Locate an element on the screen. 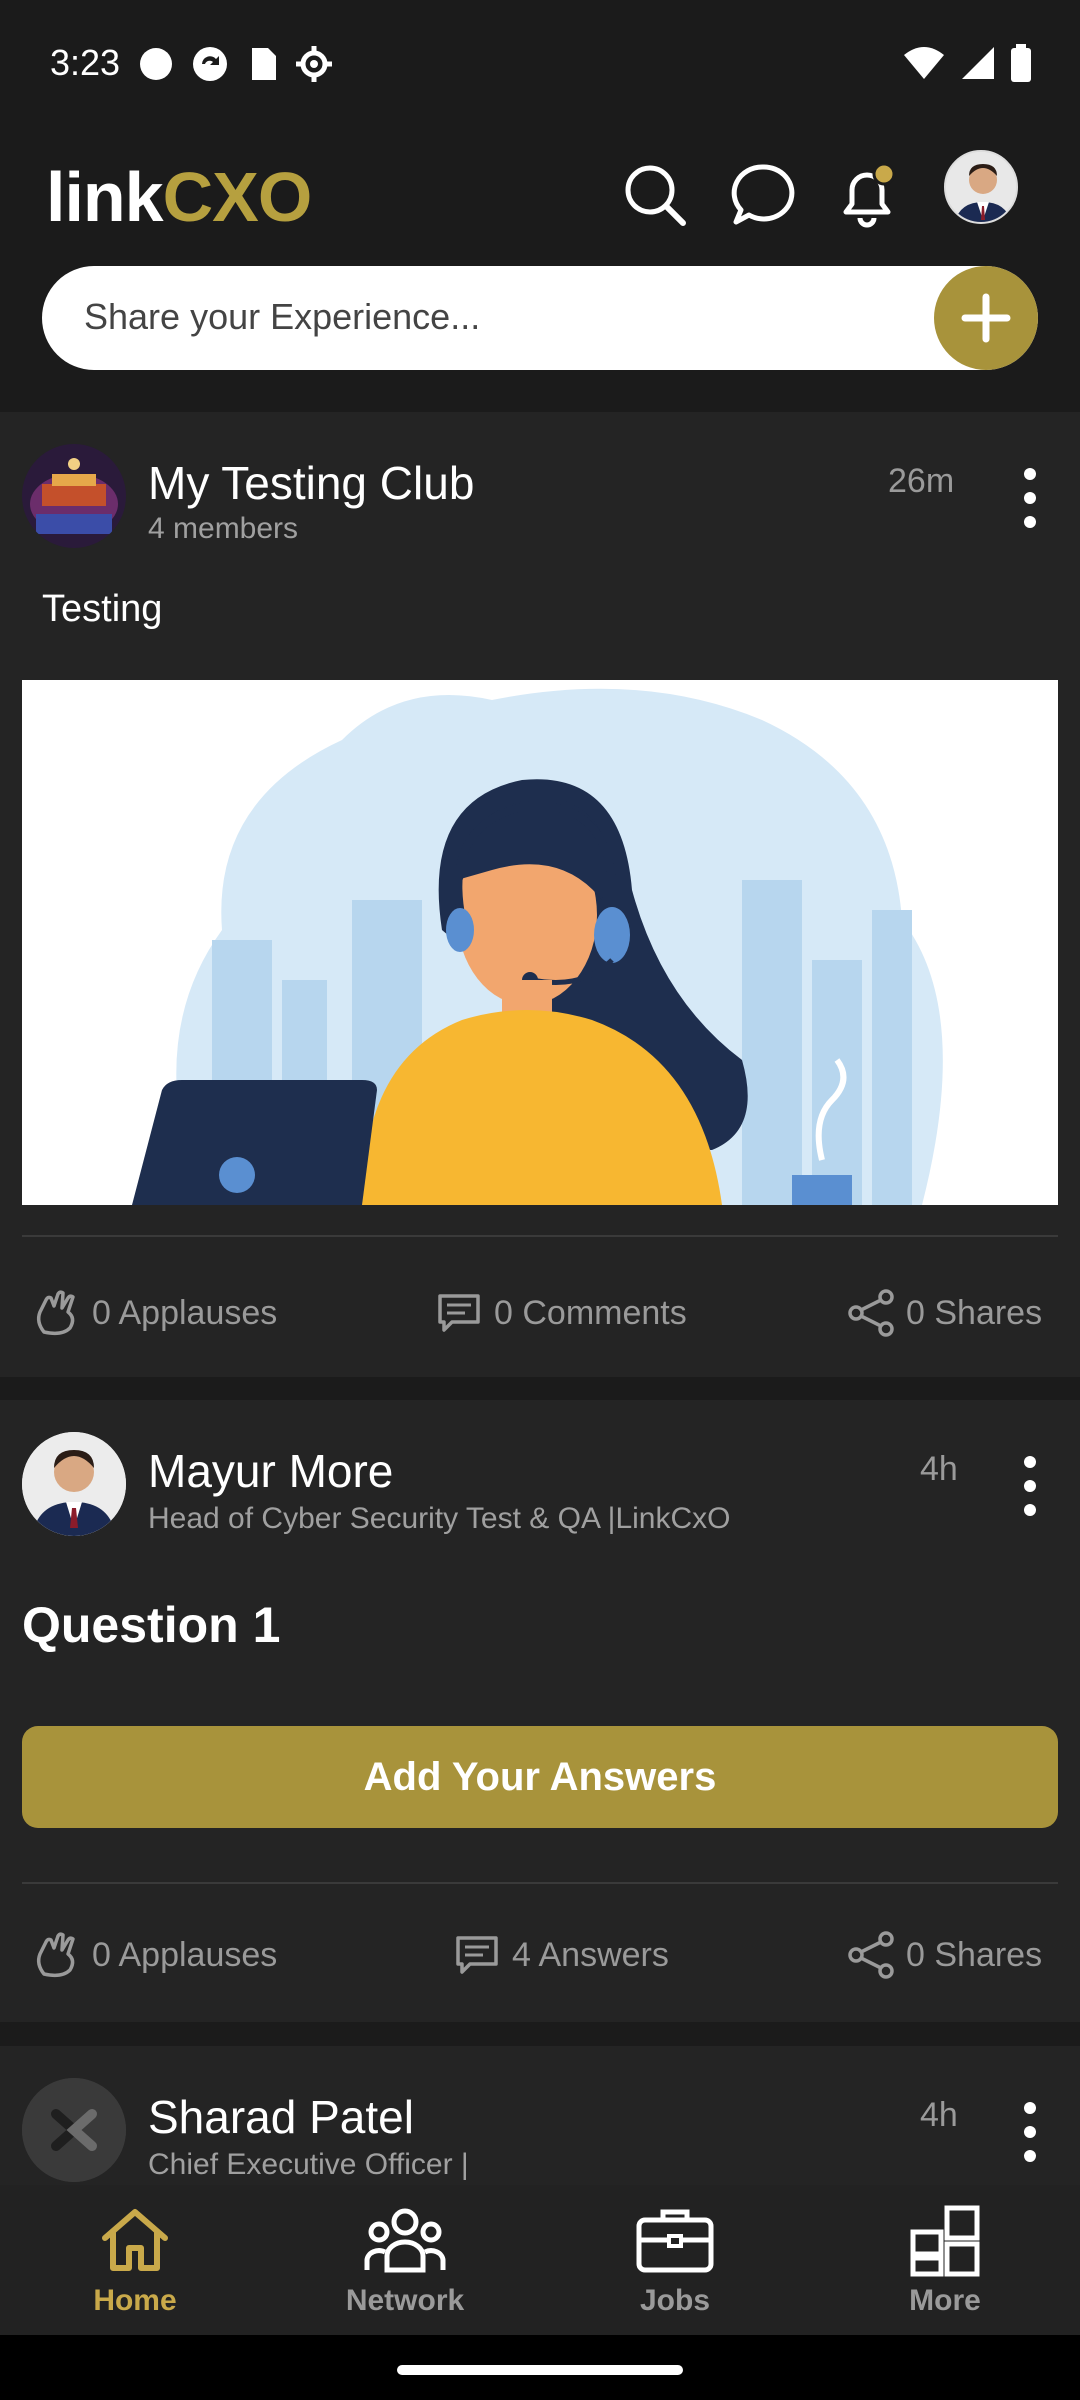 The width and height of the screenshot is (1080, 2400). status-time: 3:23 is located at coordinates (85, 62).